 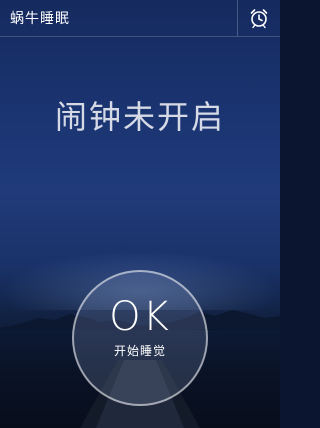 I want to click on alarm-clock-icon, so click(x=259, y=19).